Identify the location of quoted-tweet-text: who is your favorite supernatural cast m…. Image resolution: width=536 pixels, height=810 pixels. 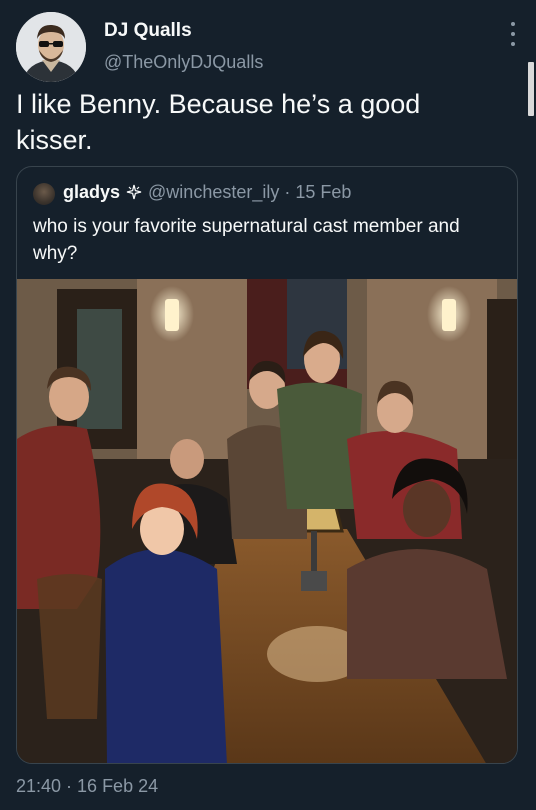
(246, 240).